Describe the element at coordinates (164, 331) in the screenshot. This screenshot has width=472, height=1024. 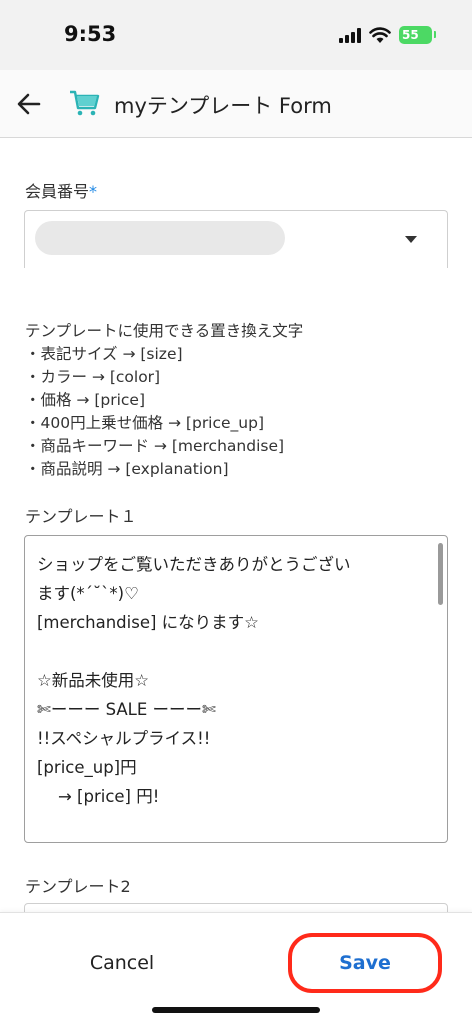
I see `help-title: テンプレートに使用できる置き換え文字` at that location.